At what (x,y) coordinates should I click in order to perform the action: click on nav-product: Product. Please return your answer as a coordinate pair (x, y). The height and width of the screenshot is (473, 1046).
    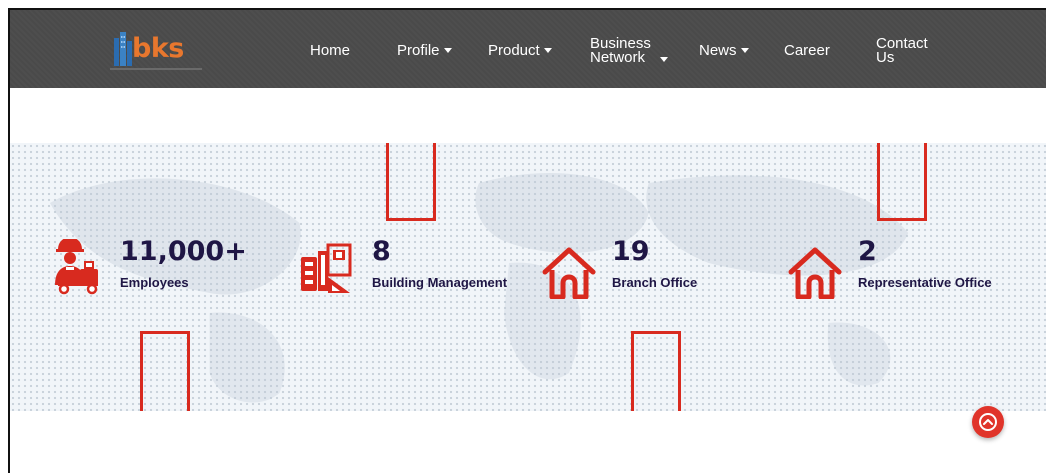
    Looking at the image, I should click on (520, 50).